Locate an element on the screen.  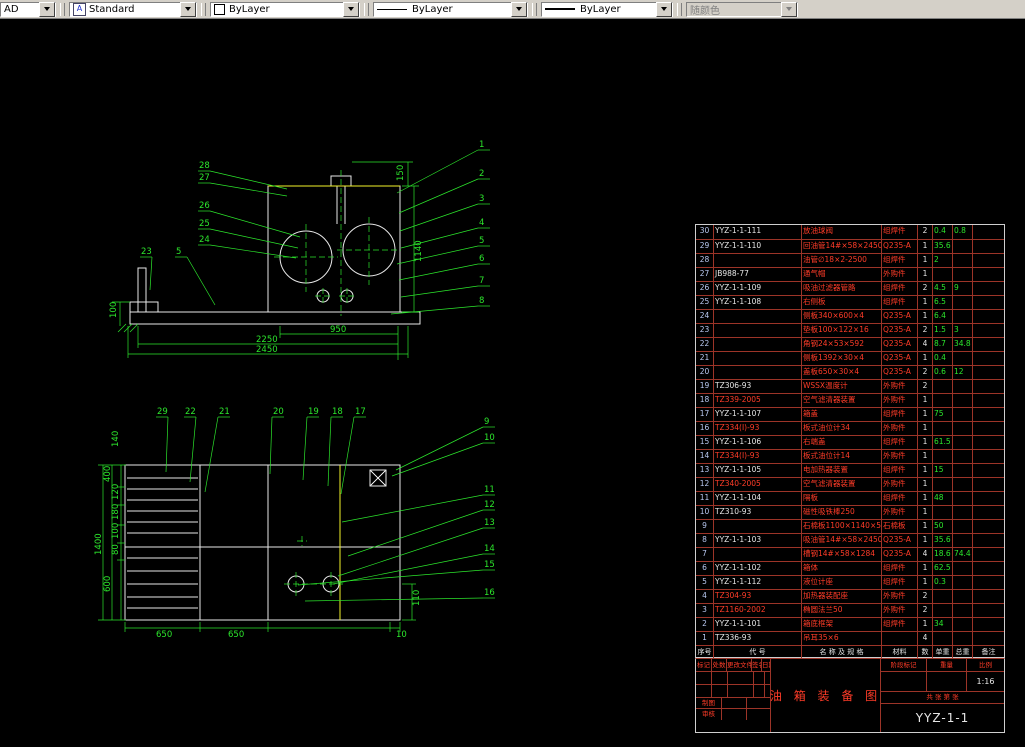
bom-cell-w2: 74.4 is located at coordinates (962, 554).